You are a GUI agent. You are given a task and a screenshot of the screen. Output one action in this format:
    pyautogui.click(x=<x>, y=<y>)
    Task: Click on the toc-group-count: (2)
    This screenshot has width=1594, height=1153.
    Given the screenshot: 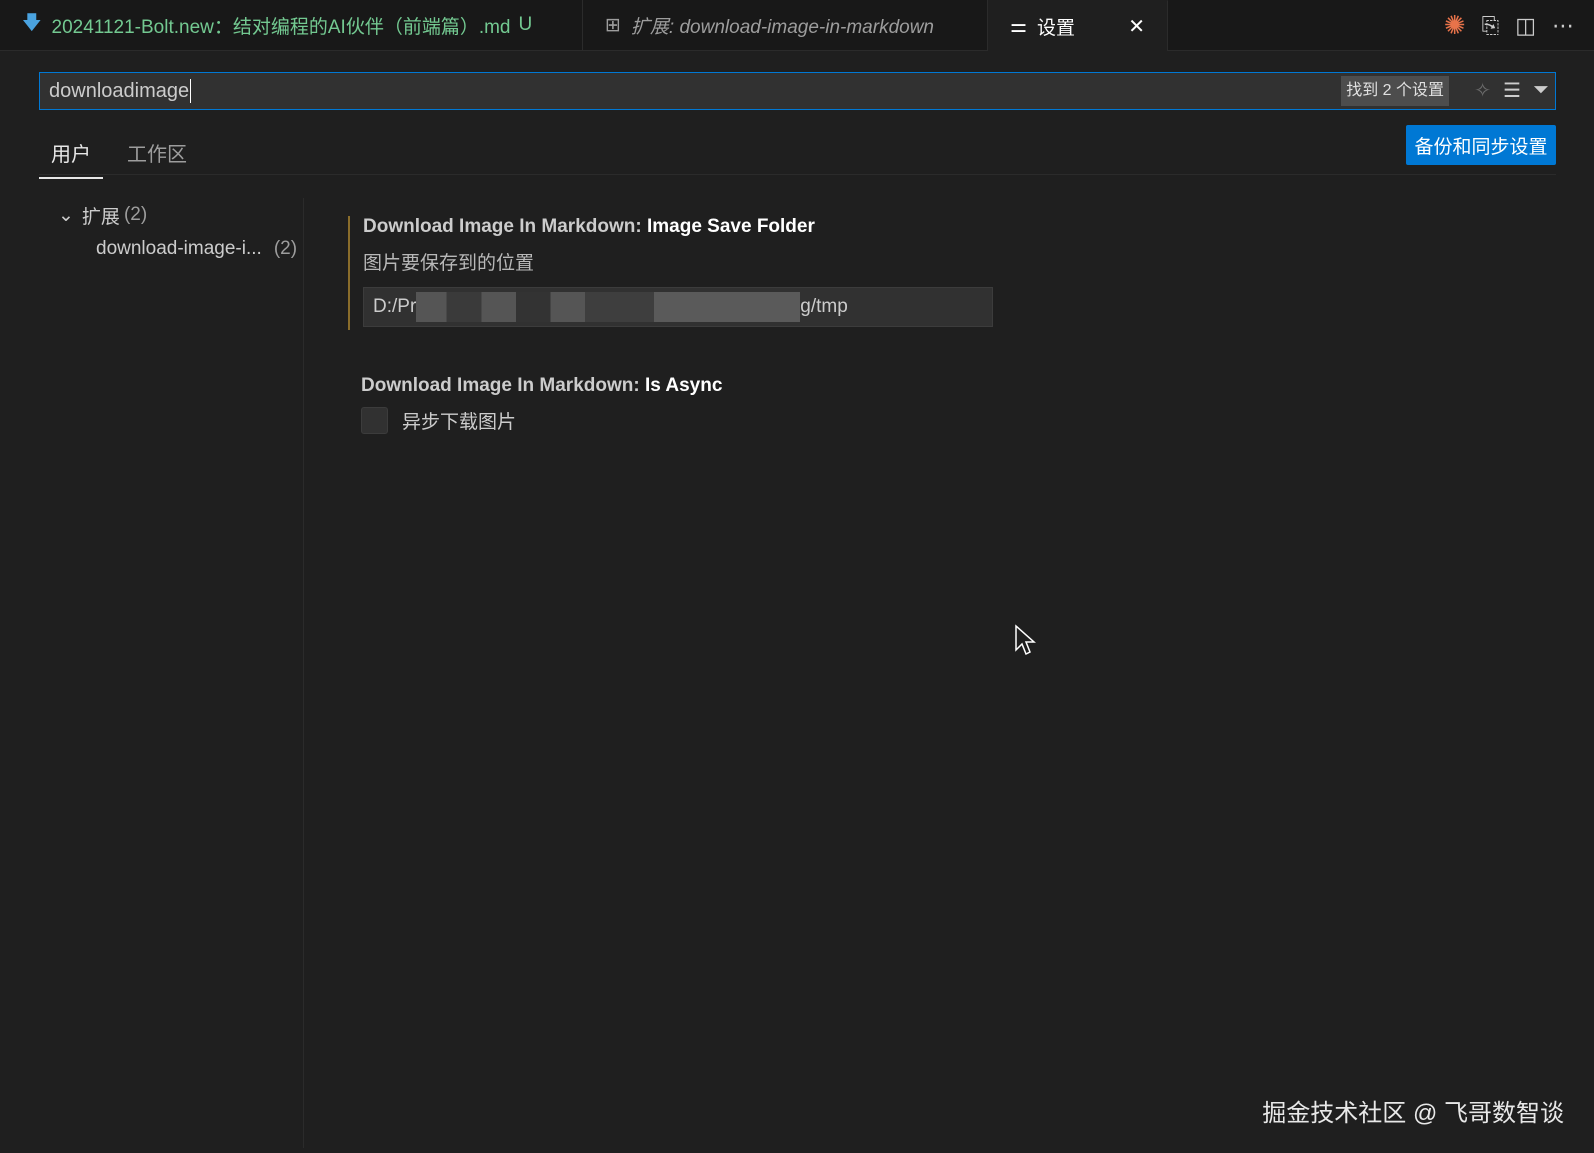 What is the action you would take?
    pyautogui.click(x=135, y=214)
    